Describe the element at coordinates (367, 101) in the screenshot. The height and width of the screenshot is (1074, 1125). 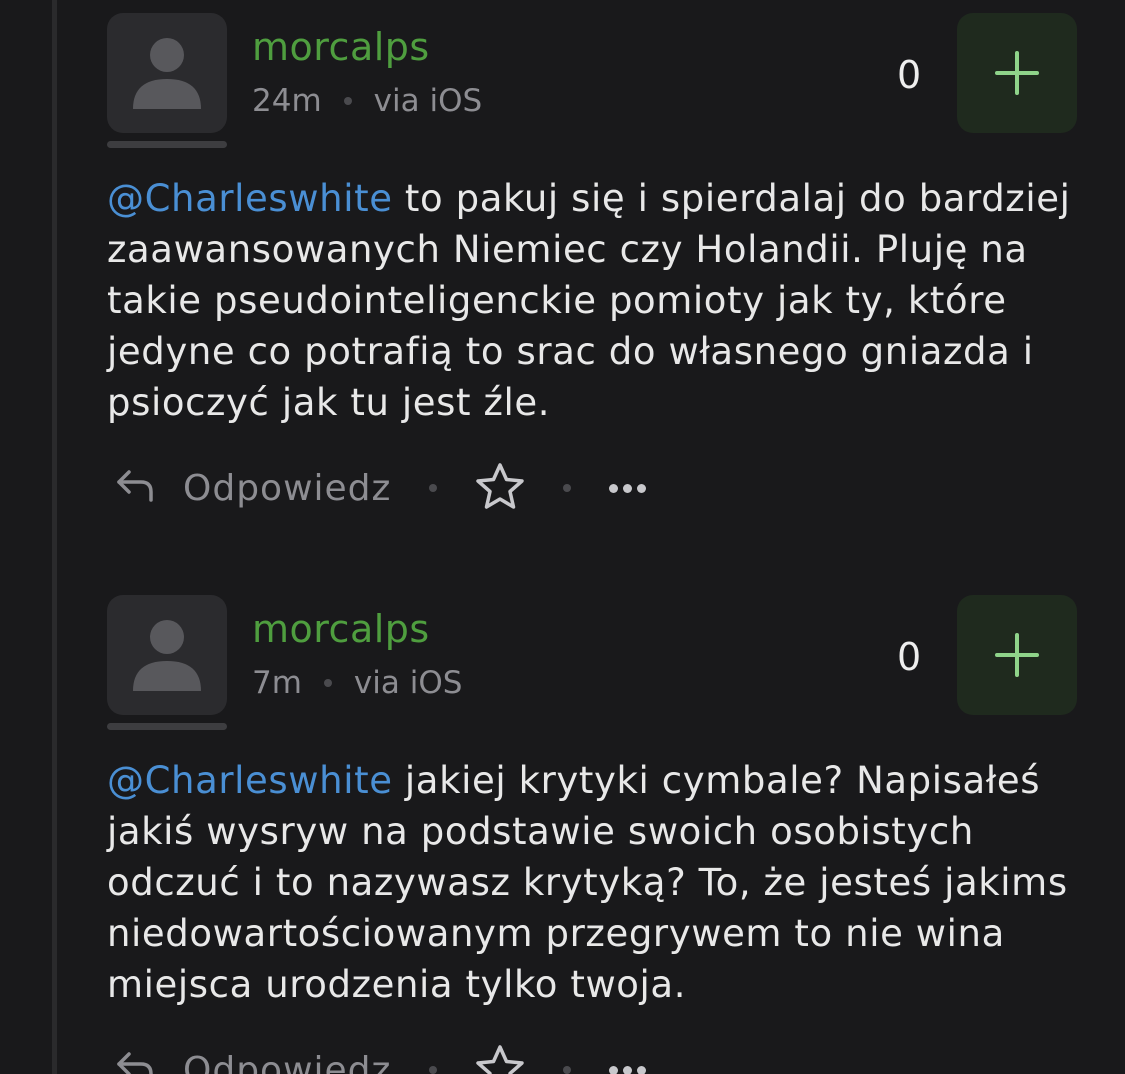
I see `comment-meta: 24m via iOS` at that location.